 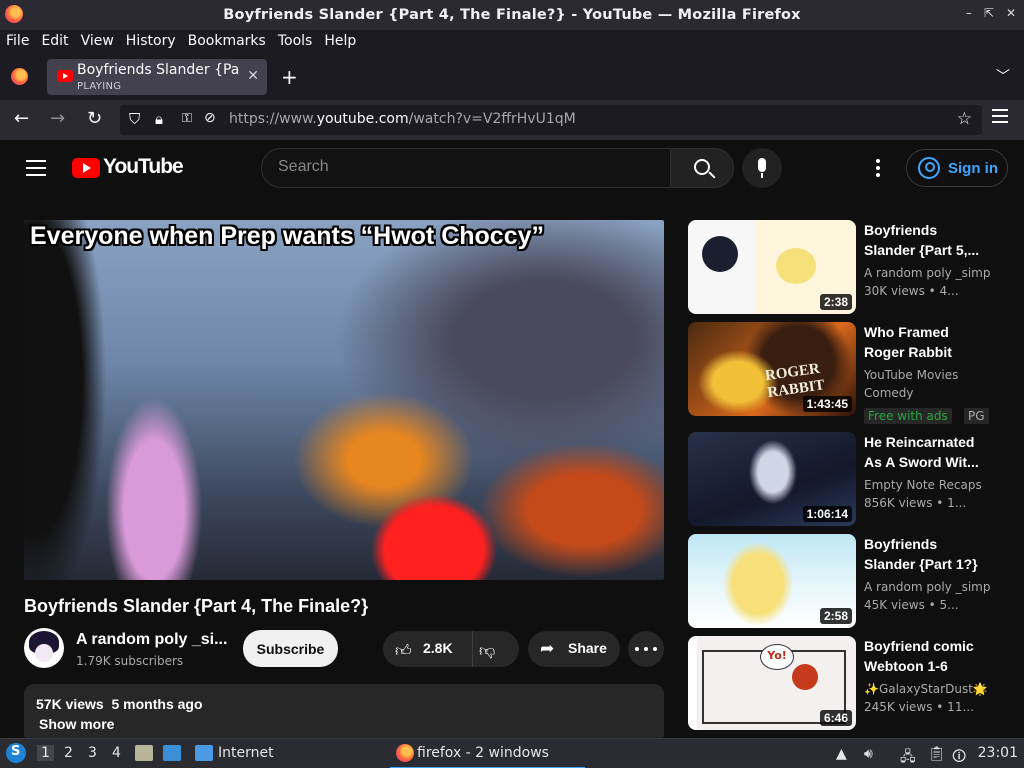 What do you see at coordinates (924, 656) in the screenshot?
I see `recommendation-title: Boyfriend comic Webtoon 1-6` at bounding box center [924, 656].